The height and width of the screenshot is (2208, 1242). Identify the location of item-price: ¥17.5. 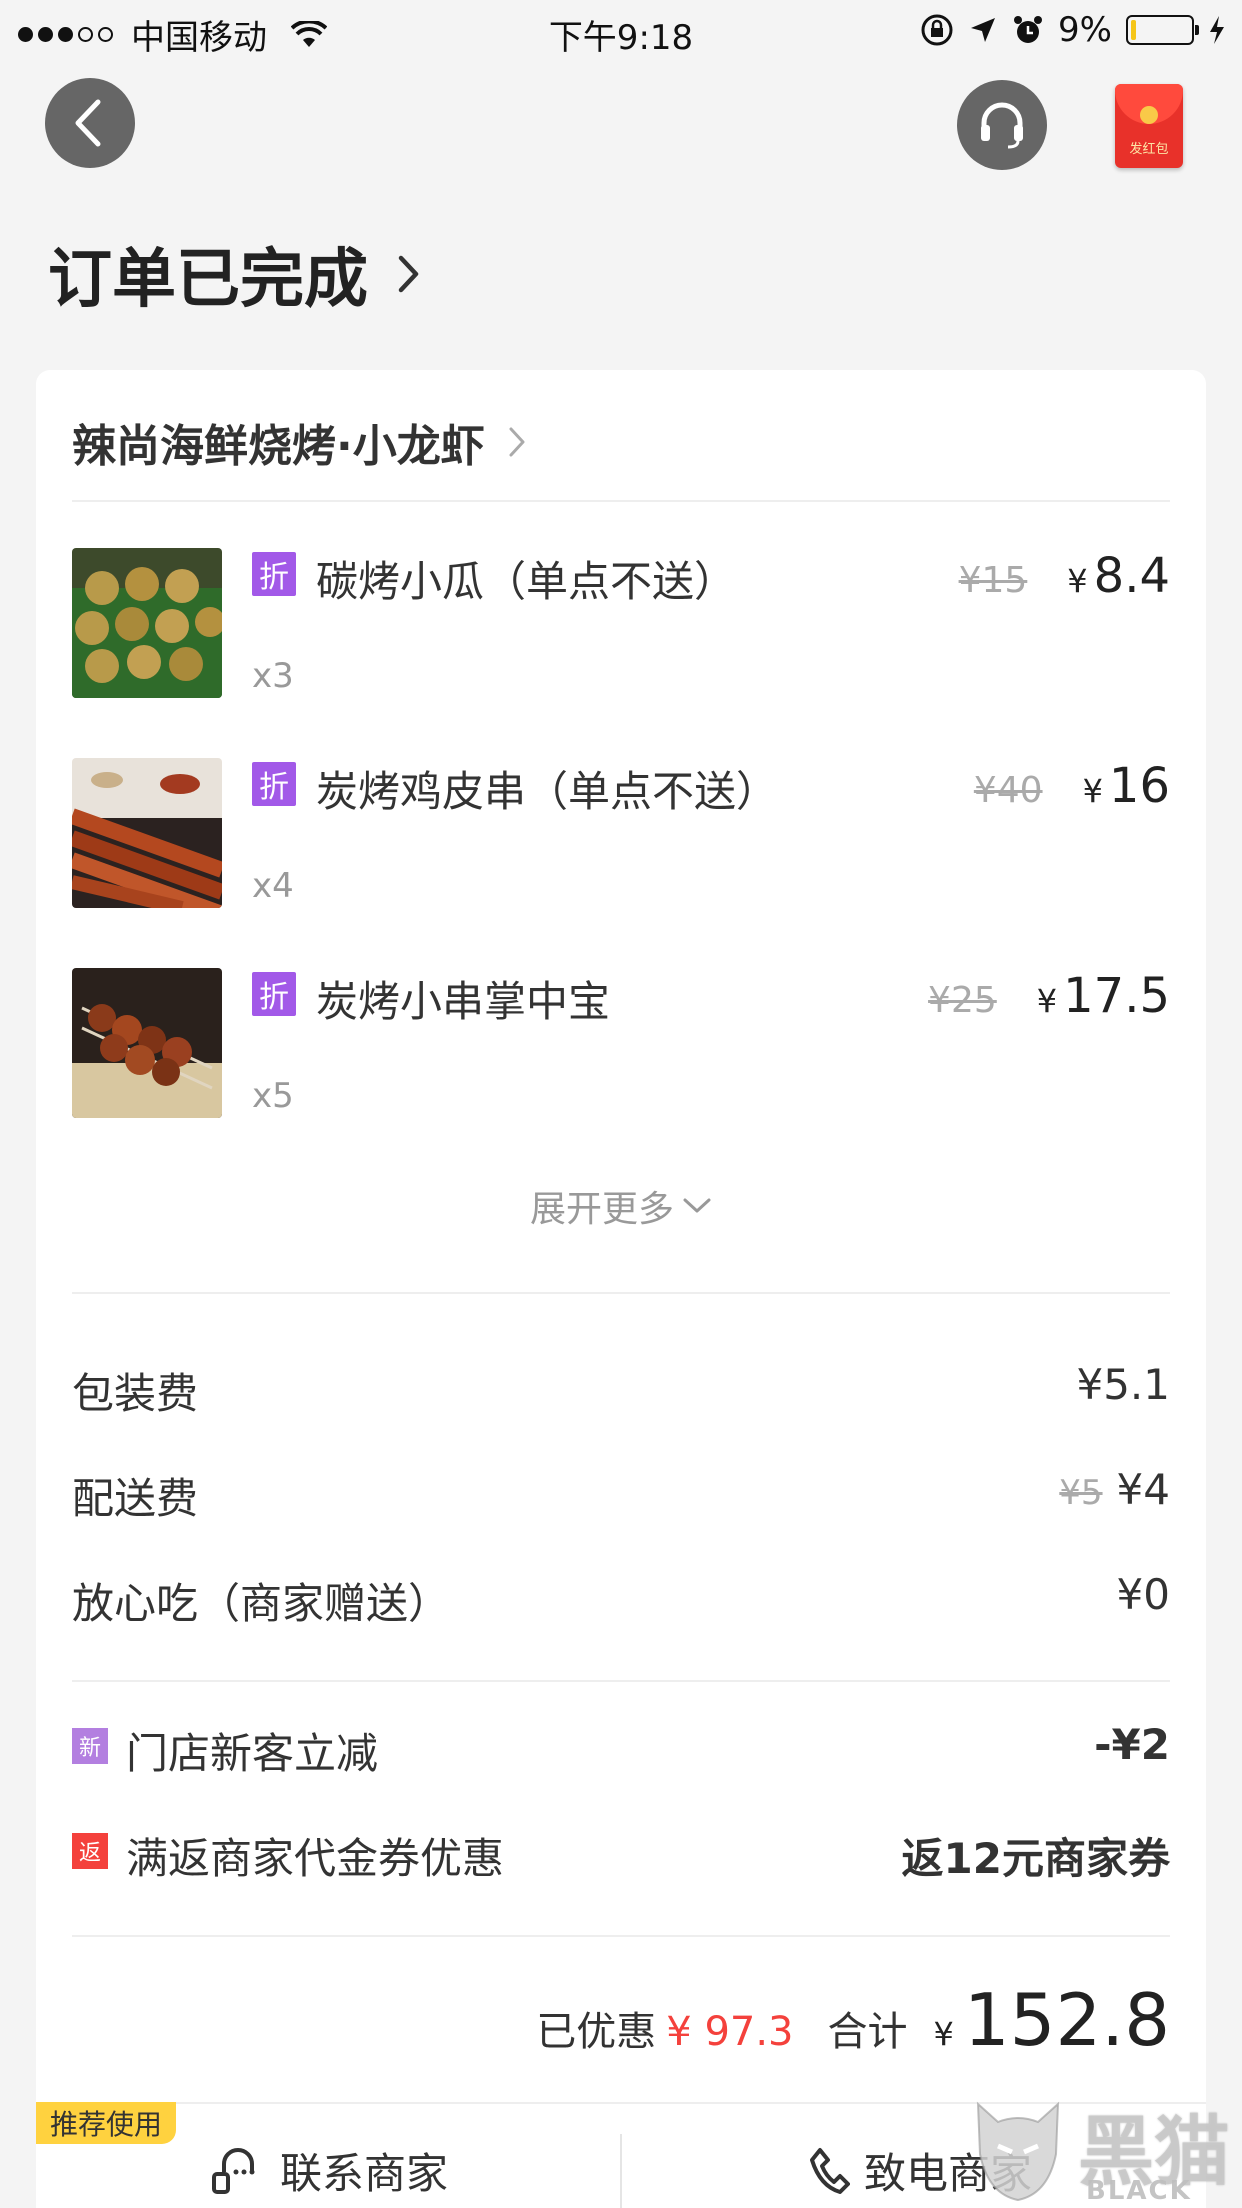
(1103, 996).